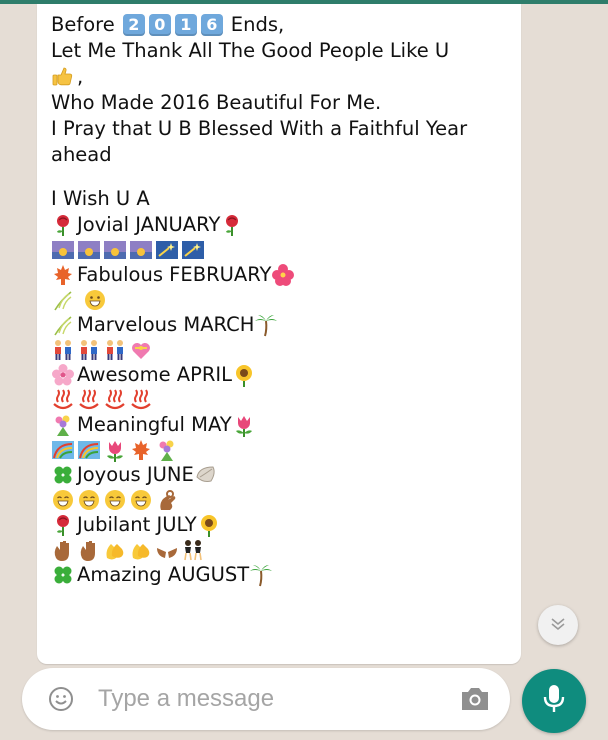 The image size is (608, 740). What do you see at coordinates (283, 275) in the screenshot?
I see `hibiscus-icon` at bounding box center [283, 275].